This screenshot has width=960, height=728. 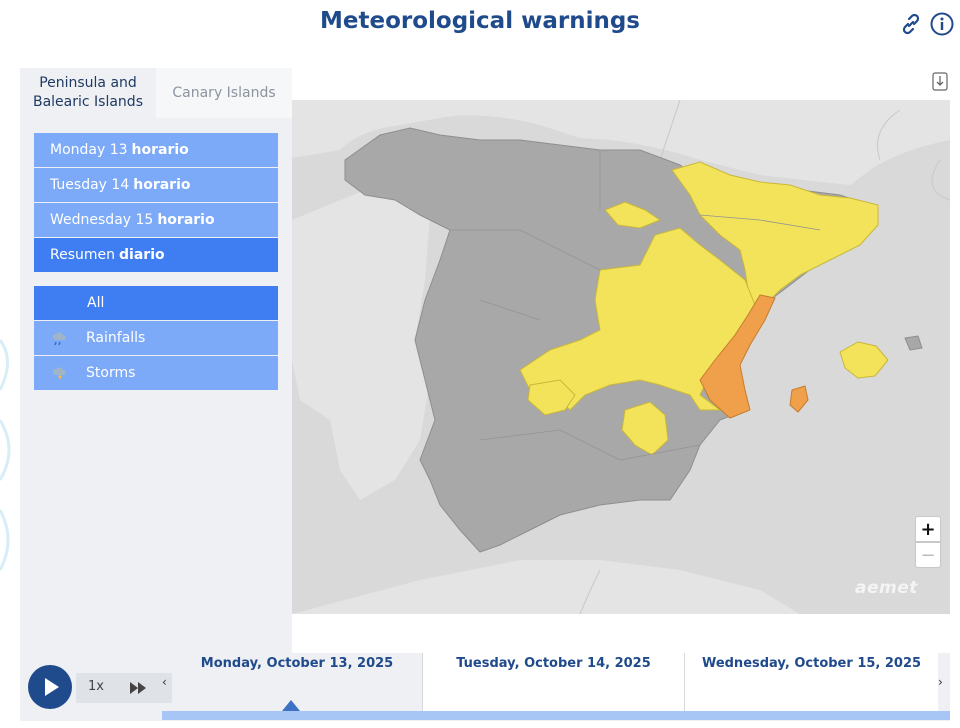 I want to click on day-item-tuesday: Tuesday 14 horario, so click(x=156, y=185).